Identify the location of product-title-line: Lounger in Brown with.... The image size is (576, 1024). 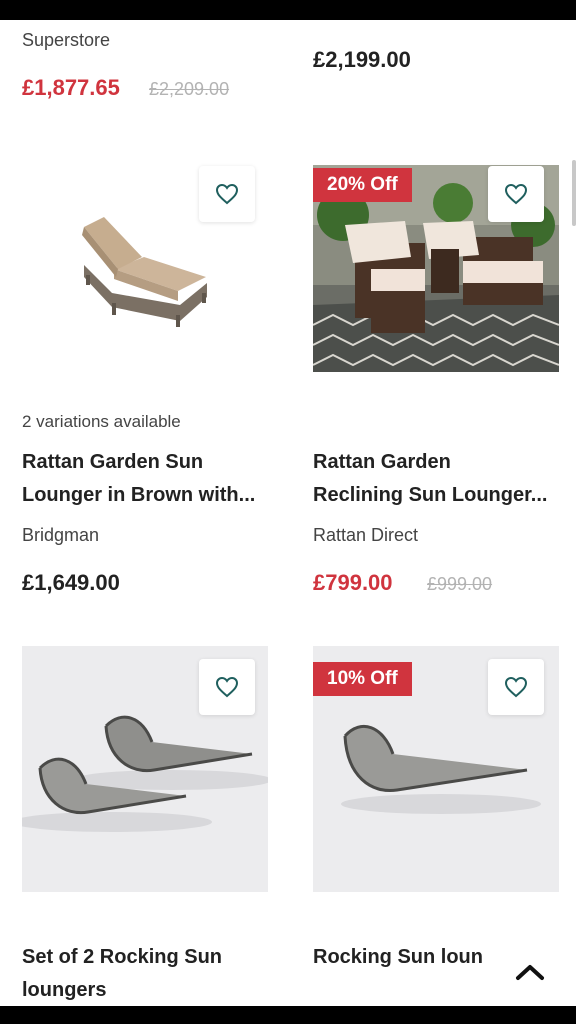
(139, 495).